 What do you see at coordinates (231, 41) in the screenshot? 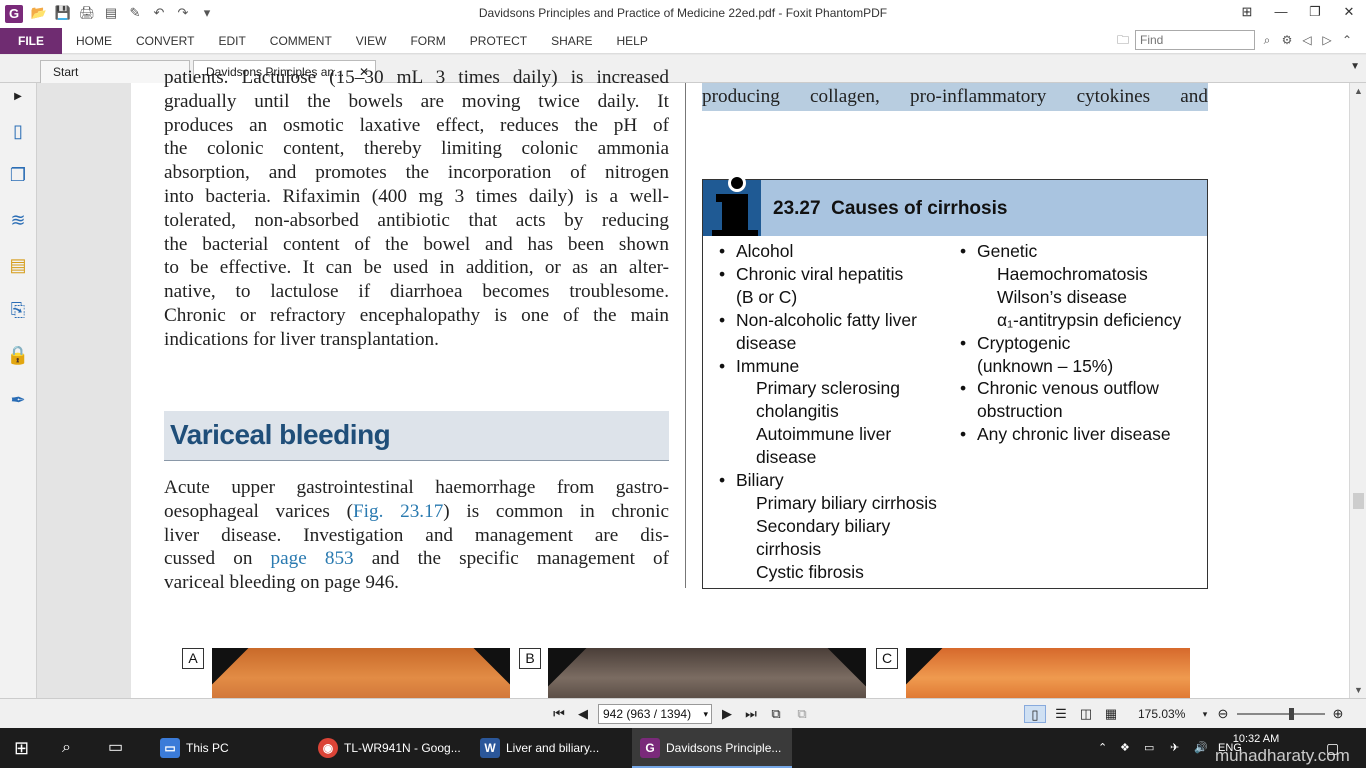
I see `tab-edit: EDIT` at bounding box center [231, 41].